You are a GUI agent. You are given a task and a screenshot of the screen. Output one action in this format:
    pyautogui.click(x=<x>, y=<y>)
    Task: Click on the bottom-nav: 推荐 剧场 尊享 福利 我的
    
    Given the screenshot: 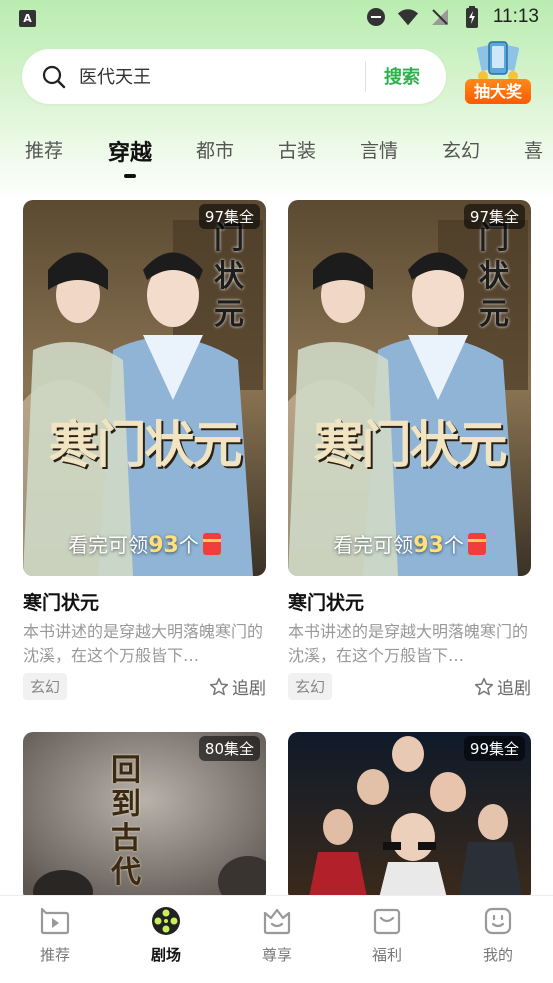 What is the action you would take?
    pyautogui.click(x=276, y=939)
    